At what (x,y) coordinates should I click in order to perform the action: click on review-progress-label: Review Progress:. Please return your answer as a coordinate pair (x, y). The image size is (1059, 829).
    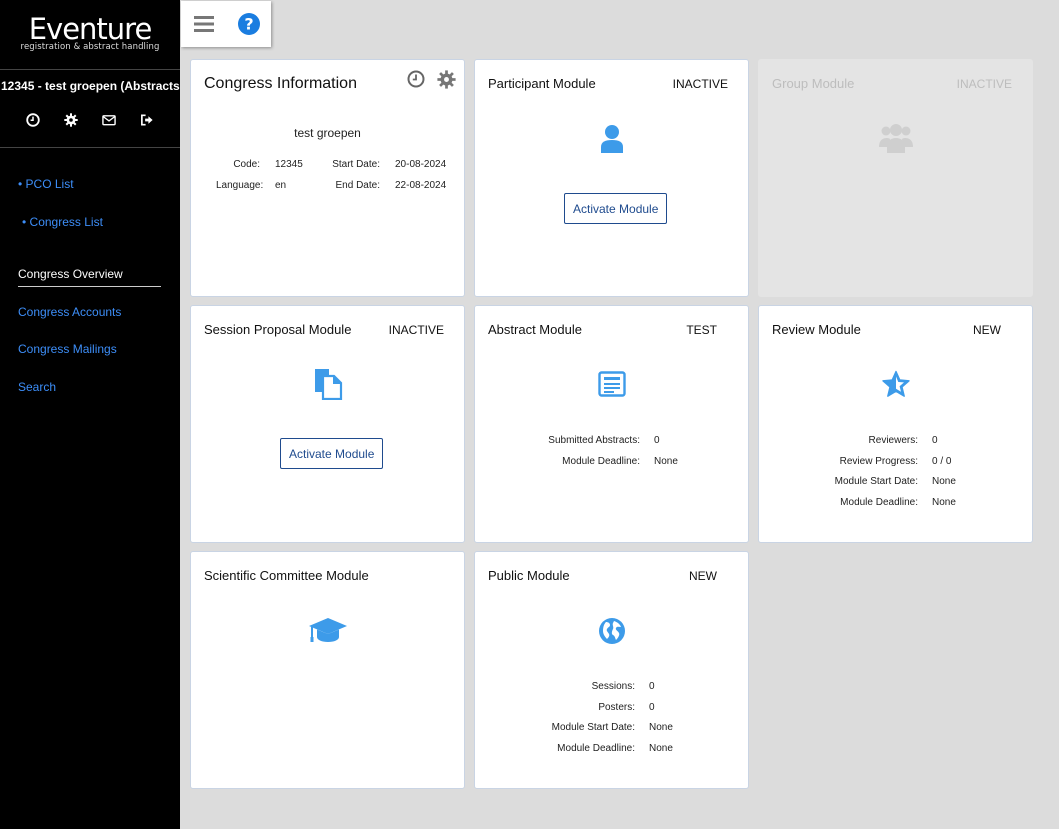
    Looking at the image, I should click on (878, 461).